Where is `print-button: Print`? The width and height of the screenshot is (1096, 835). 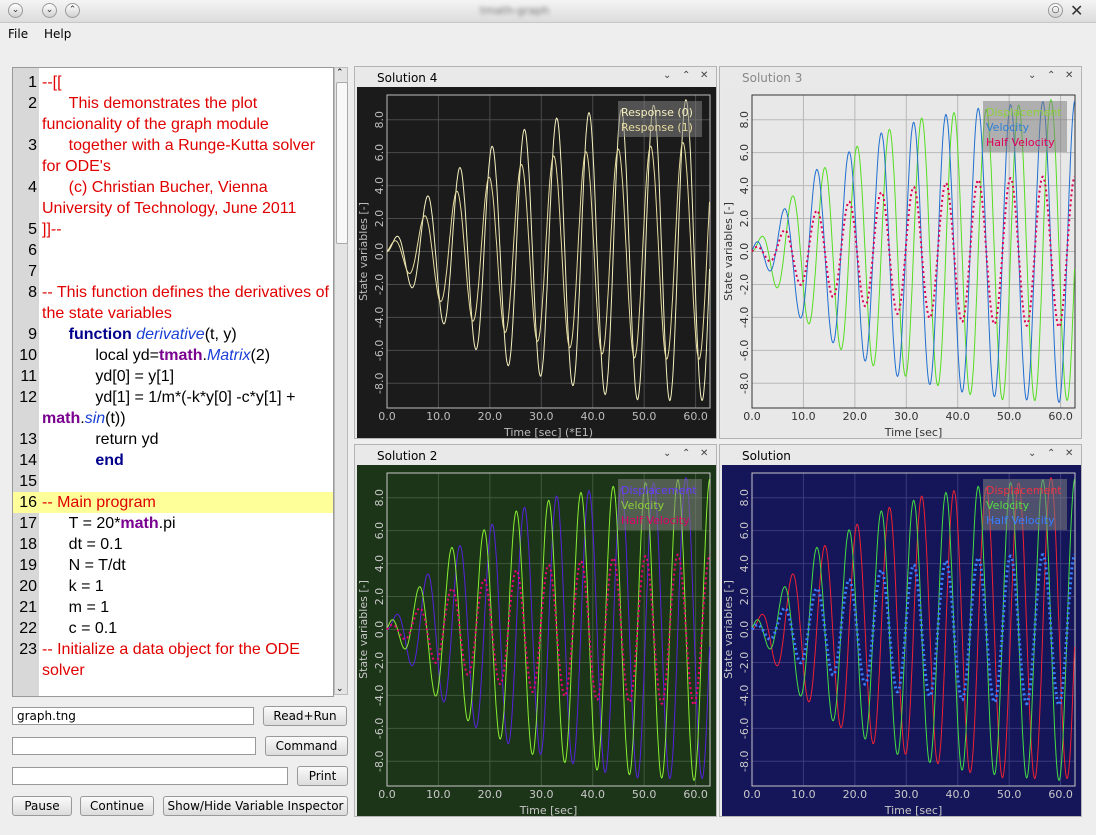 print-button: Print is located at coordinates (322, 776).